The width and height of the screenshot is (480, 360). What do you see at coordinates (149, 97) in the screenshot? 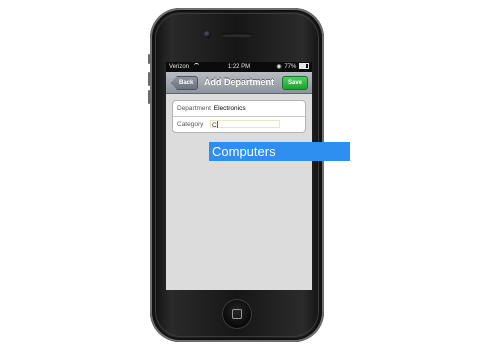
I see `volume-down-button` at bounding box center [149, 97].